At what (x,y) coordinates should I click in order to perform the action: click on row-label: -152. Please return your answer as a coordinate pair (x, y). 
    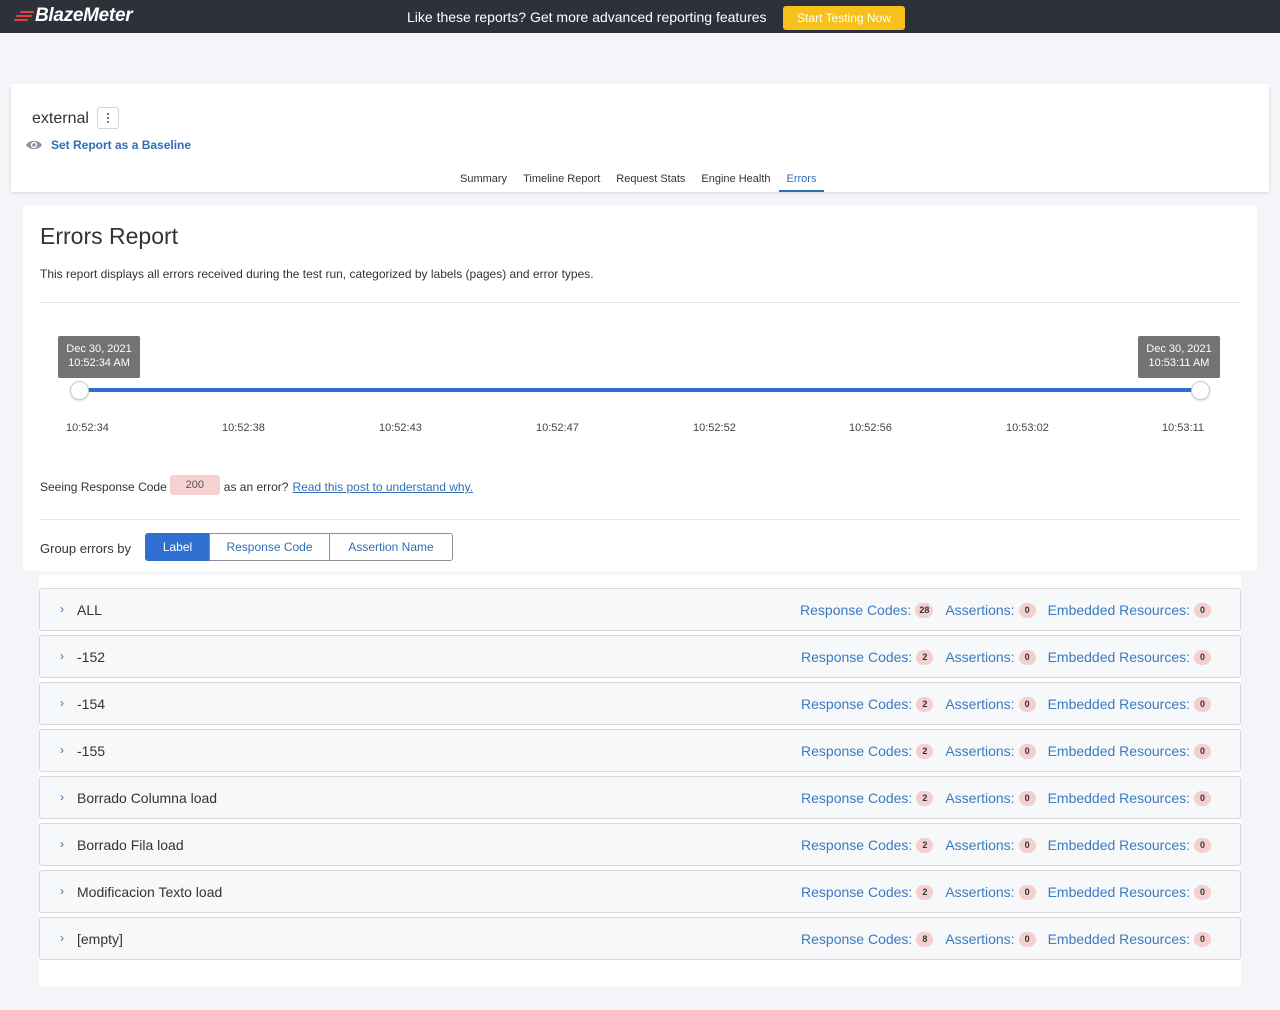
    Looking at the image, I should click on (91, 657).